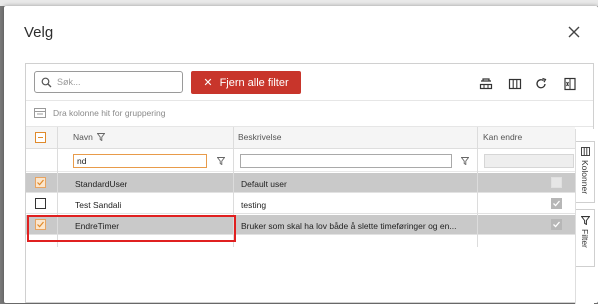  I want to click on search-icon, so click(46, 82).